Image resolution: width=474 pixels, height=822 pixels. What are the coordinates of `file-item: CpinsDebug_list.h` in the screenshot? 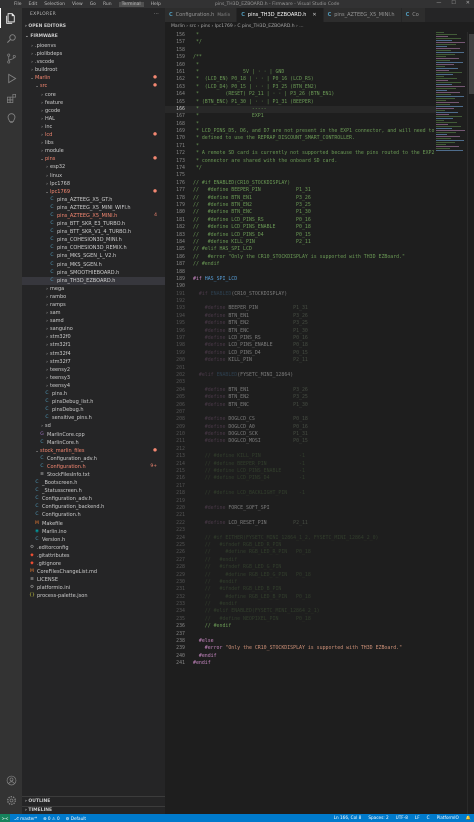 It's located at (93, 402).